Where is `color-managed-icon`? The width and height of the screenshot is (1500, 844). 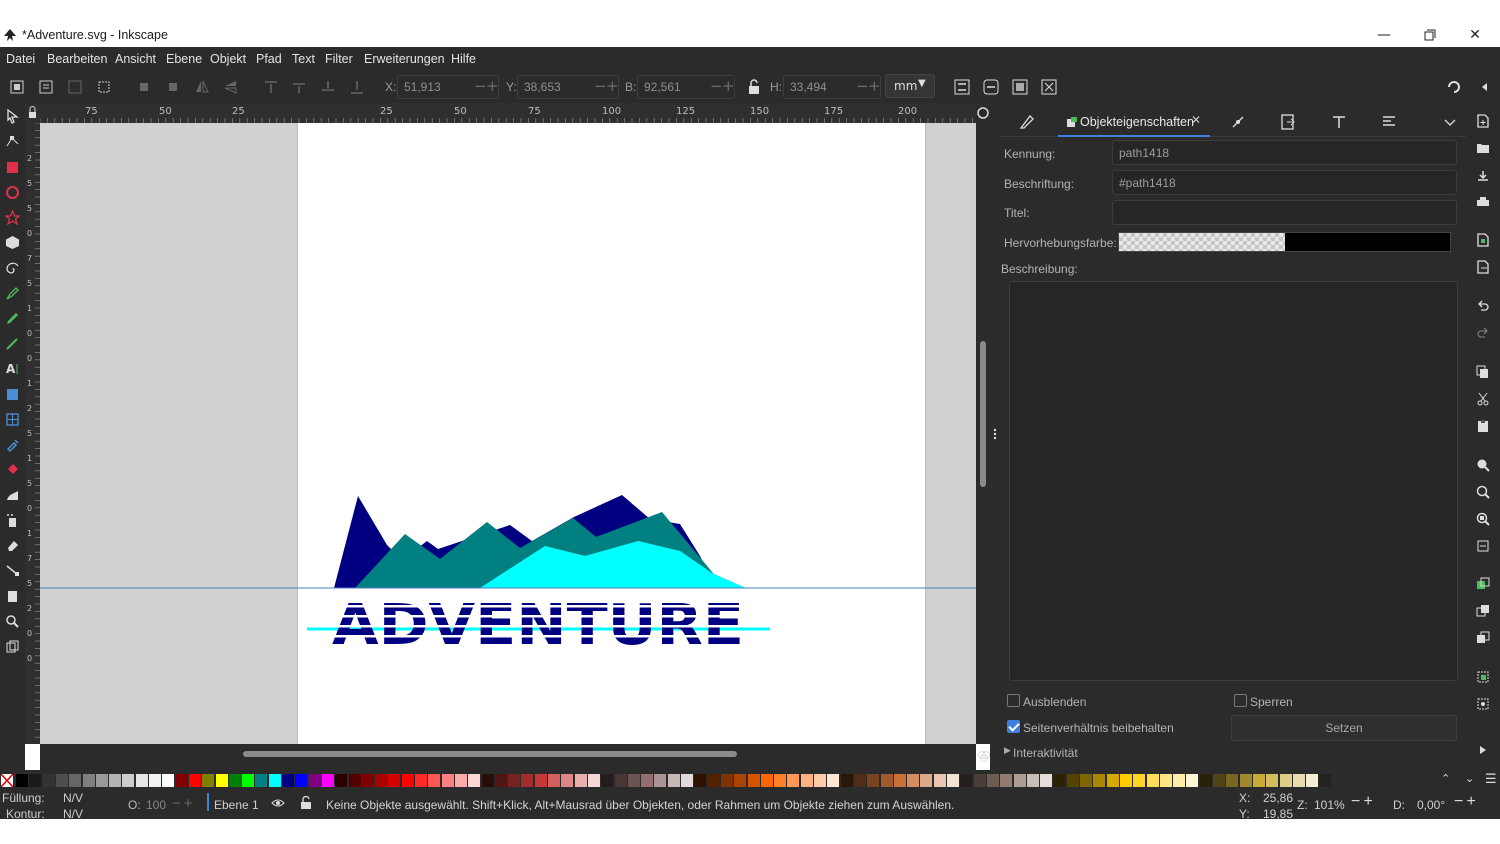 color-managed-icon is located at coordinates (984, 756).